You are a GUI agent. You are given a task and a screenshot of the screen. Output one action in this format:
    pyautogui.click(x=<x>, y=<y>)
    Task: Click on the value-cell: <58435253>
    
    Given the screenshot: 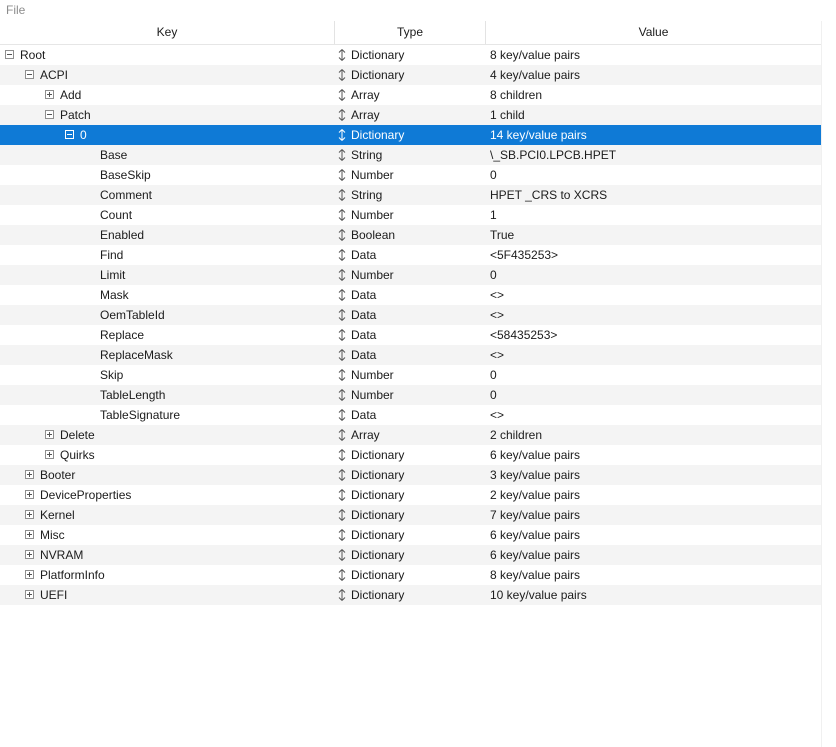 What is the action you would take?
    pyautogui.click(x=655, y=335)
    